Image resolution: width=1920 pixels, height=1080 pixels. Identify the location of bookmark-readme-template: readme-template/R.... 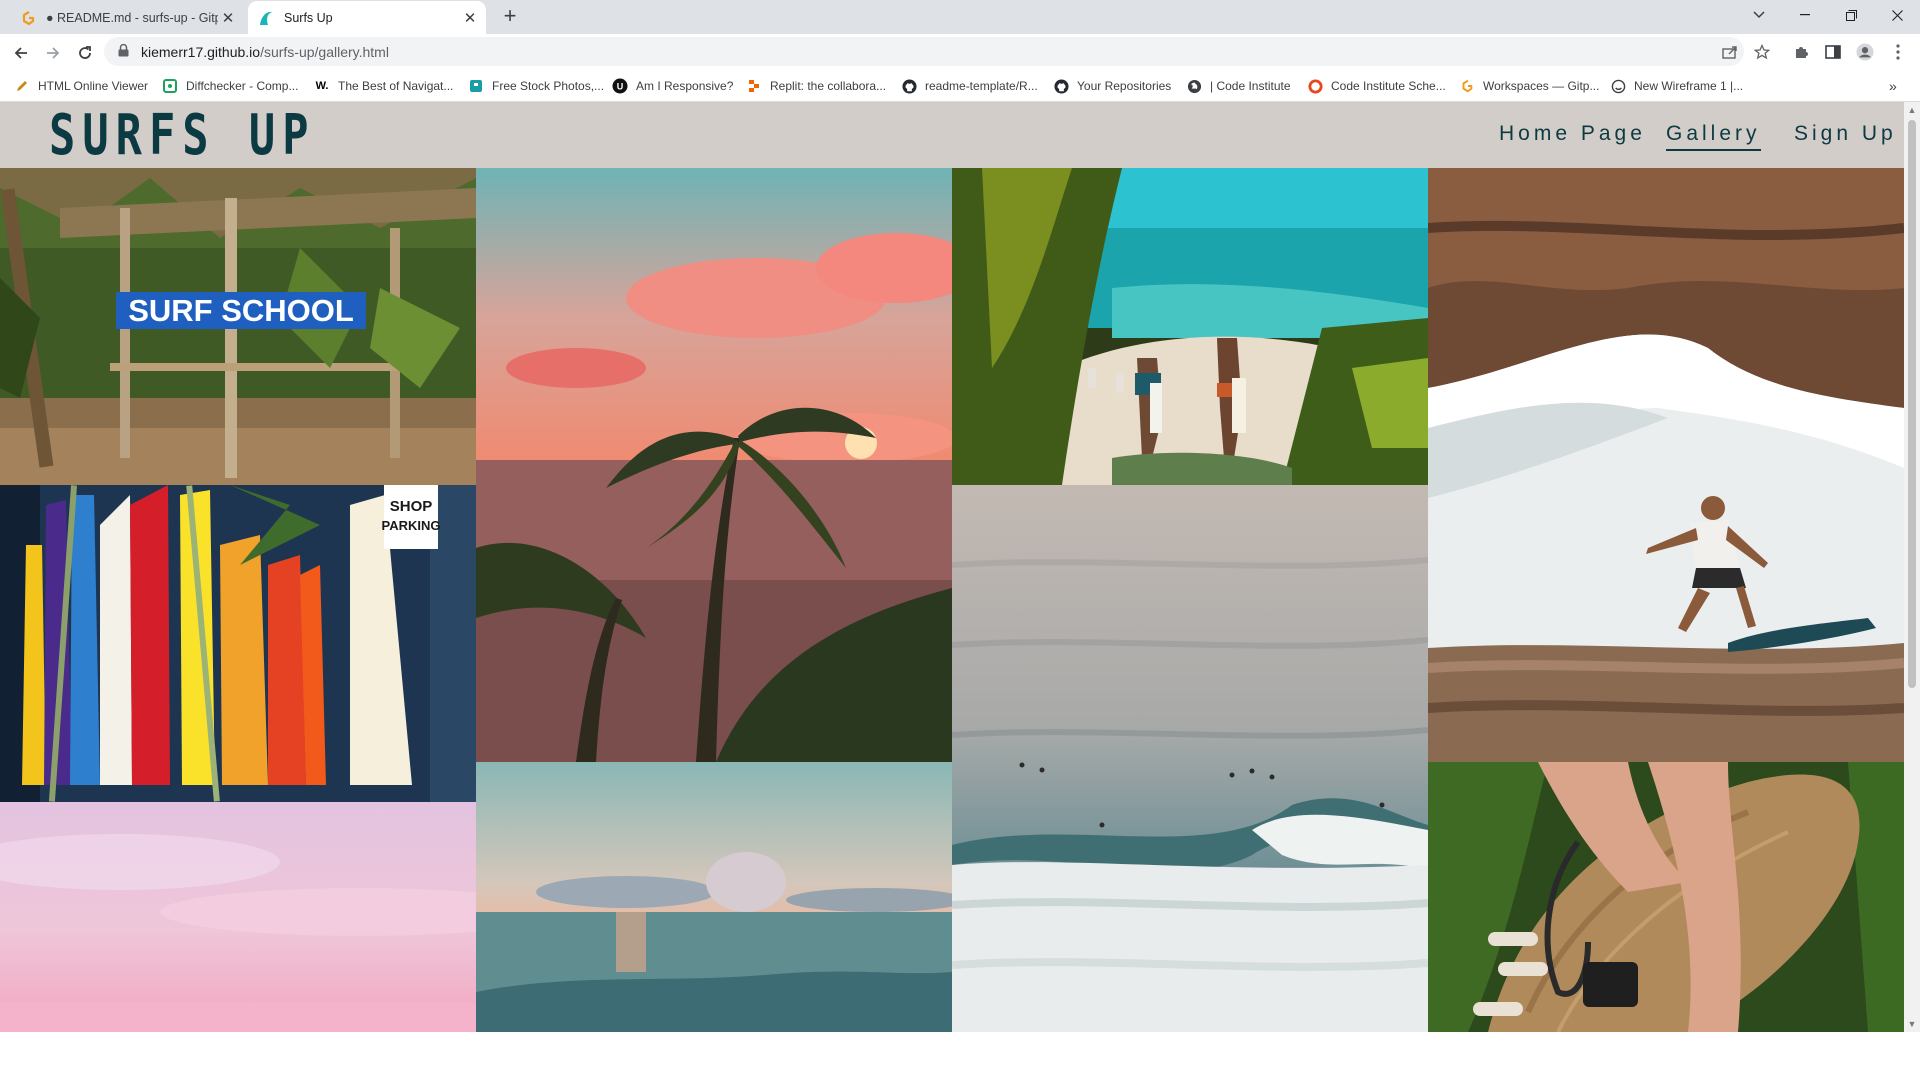
(969, 86).